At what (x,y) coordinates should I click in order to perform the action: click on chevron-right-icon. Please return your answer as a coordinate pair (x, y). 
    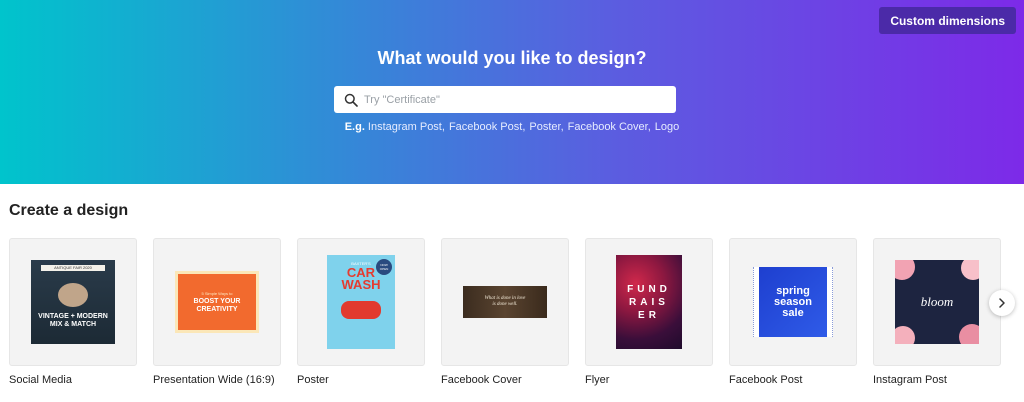
    Looking at the image, I should click on (1002, 303).